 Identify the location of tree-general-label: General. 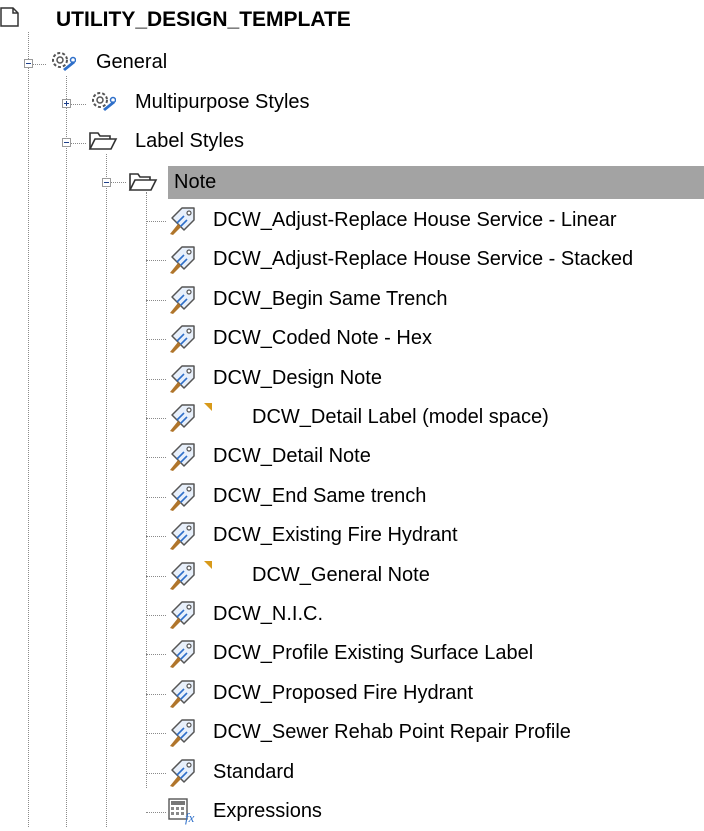
(132, 62).